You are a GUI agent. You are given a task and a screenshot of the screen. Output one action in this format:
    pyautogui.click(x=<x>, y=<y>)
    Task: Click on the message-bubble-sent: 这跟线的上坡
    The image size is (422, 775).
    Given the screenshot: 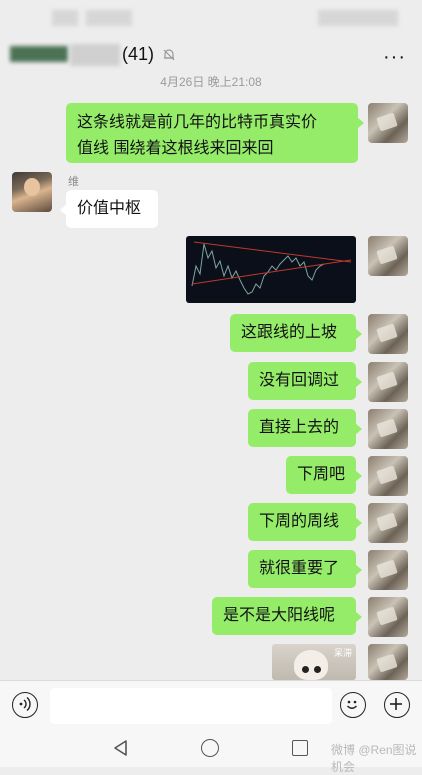 What is the action you would take?
    pyautogui.click(x=296, y=333)
    